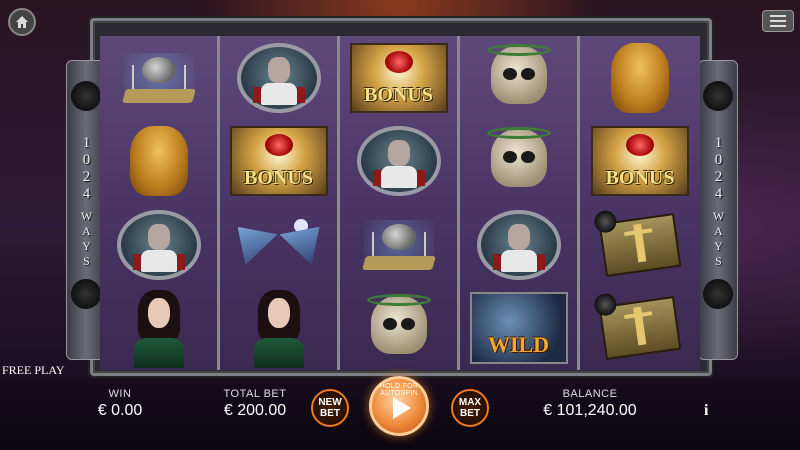 The image size is (800, 450). Describe the element at coordinates (590, 394) in the screenshot. I see `balance-label: BALANCE` at that location.